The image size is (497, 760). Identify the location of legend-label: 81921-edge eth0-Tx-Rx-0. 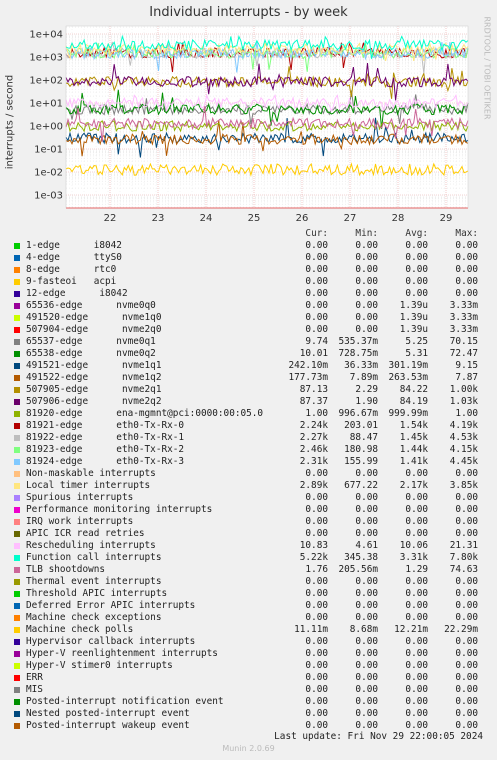
(105, 425).